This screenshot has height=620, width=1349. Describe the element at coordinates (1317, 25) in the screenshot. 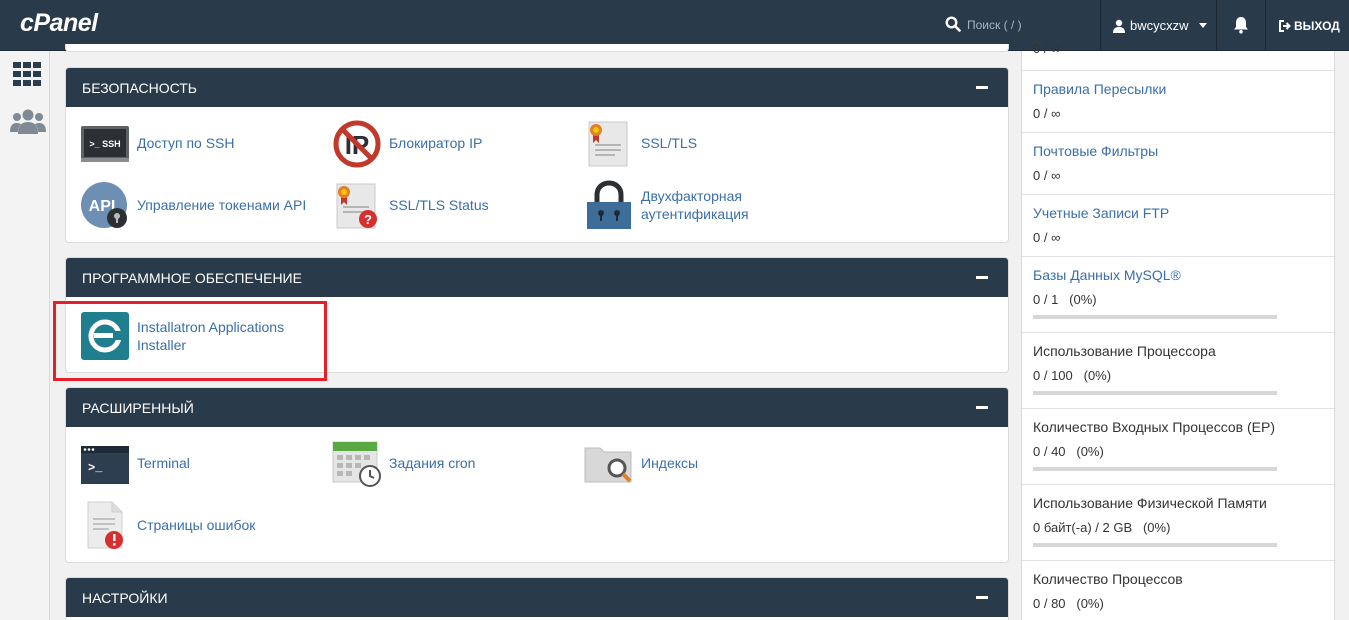

I see `logout-label: ВЫХОД` at that location.